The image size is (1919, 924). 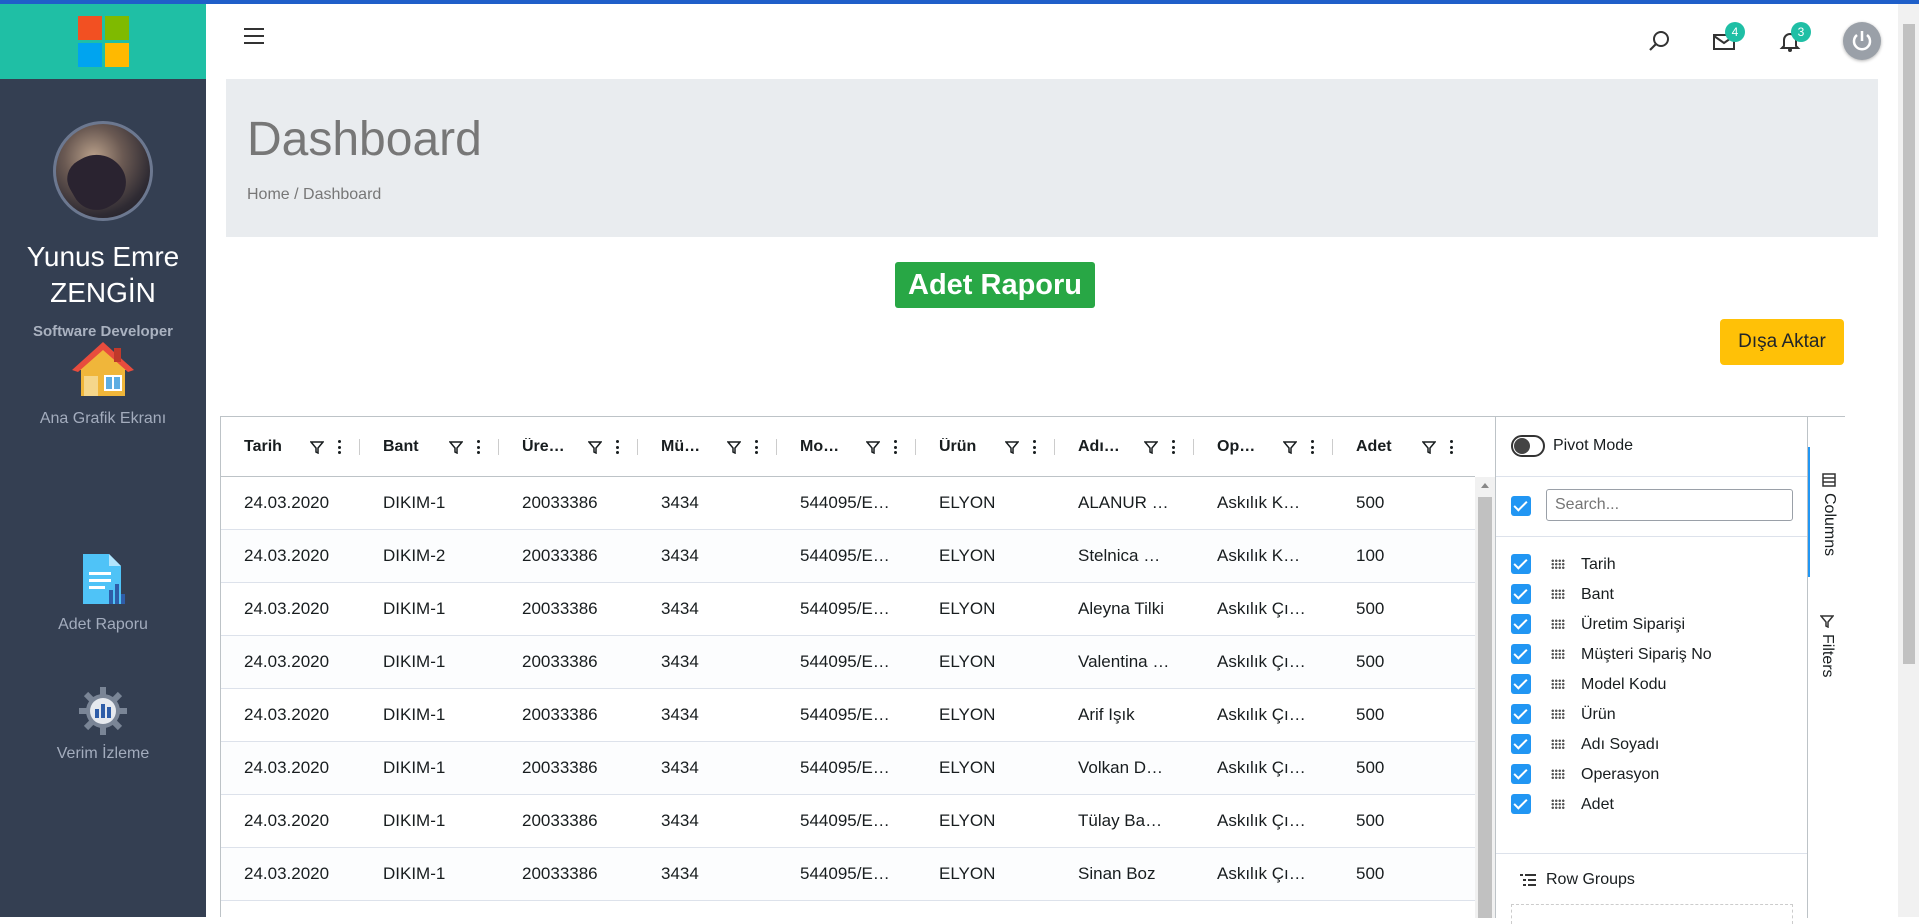 I want to click on column-toggle-tarih: Tarih, so click(x=1652, y=564).